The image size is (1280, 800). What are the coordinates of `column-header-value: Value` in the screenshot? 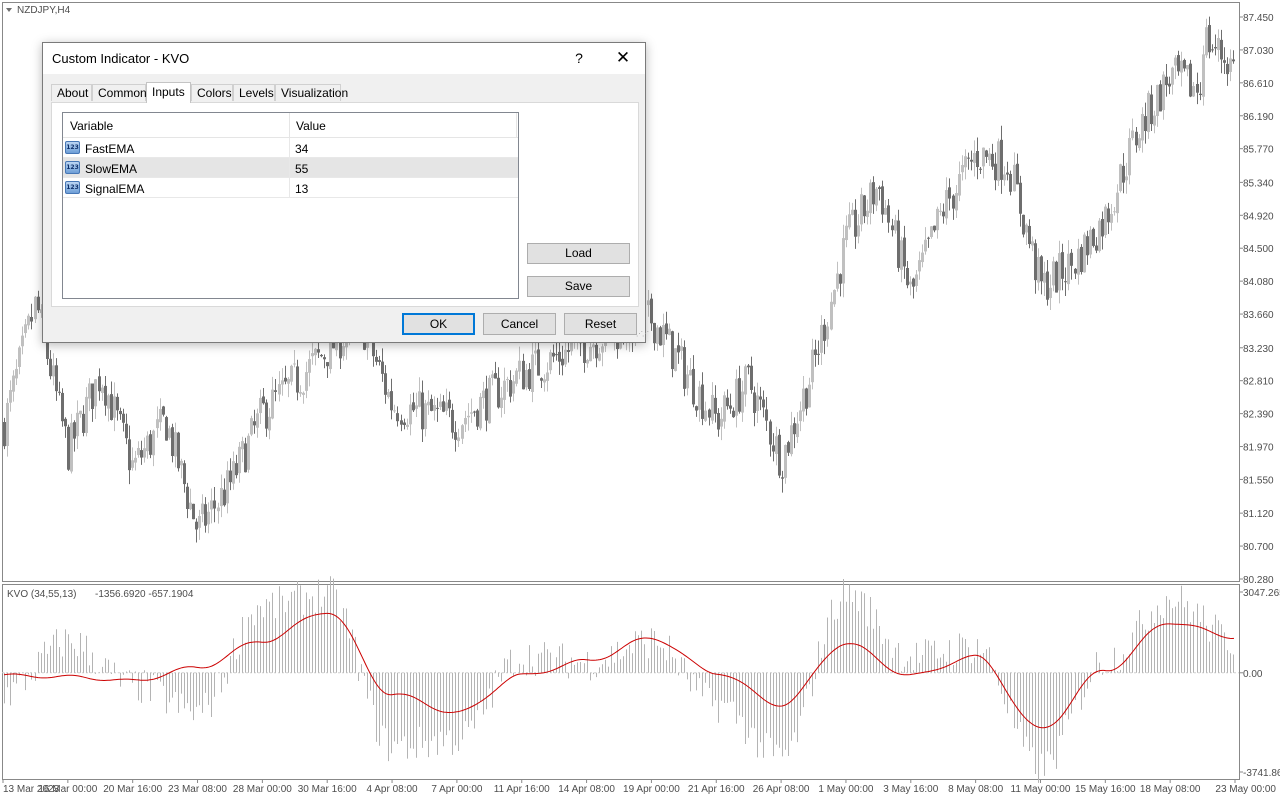 It's located at (311, 126).